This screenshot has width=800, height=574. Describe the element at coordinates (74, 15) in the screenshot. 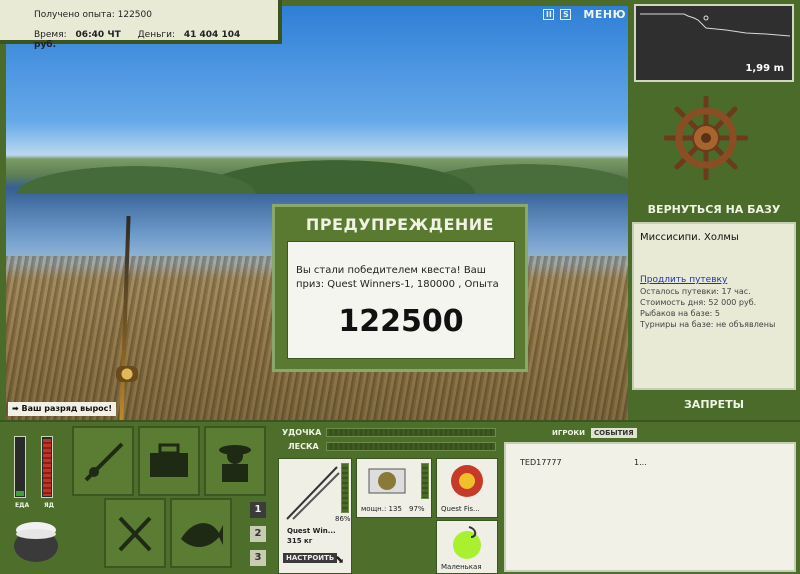

I see `xp-label: Получено опыта:` at that location.